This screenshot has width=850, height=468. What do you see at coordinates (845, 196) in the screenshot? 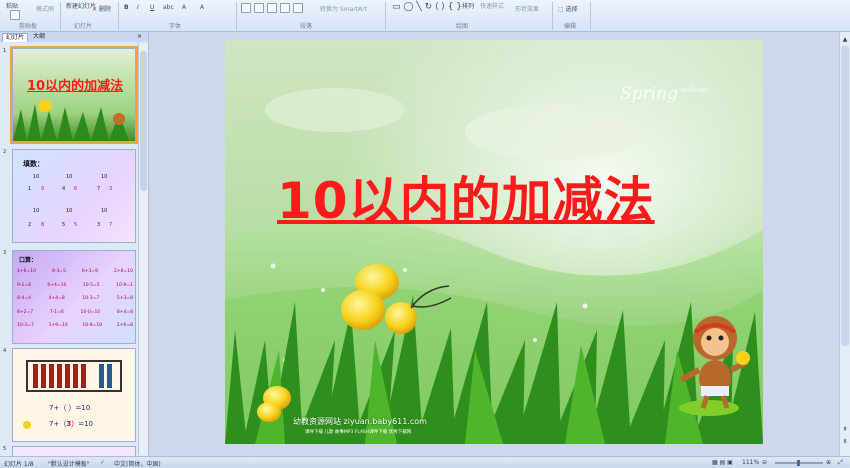
I see `editor-scroll-thumb` at bounding box center [845, 196].